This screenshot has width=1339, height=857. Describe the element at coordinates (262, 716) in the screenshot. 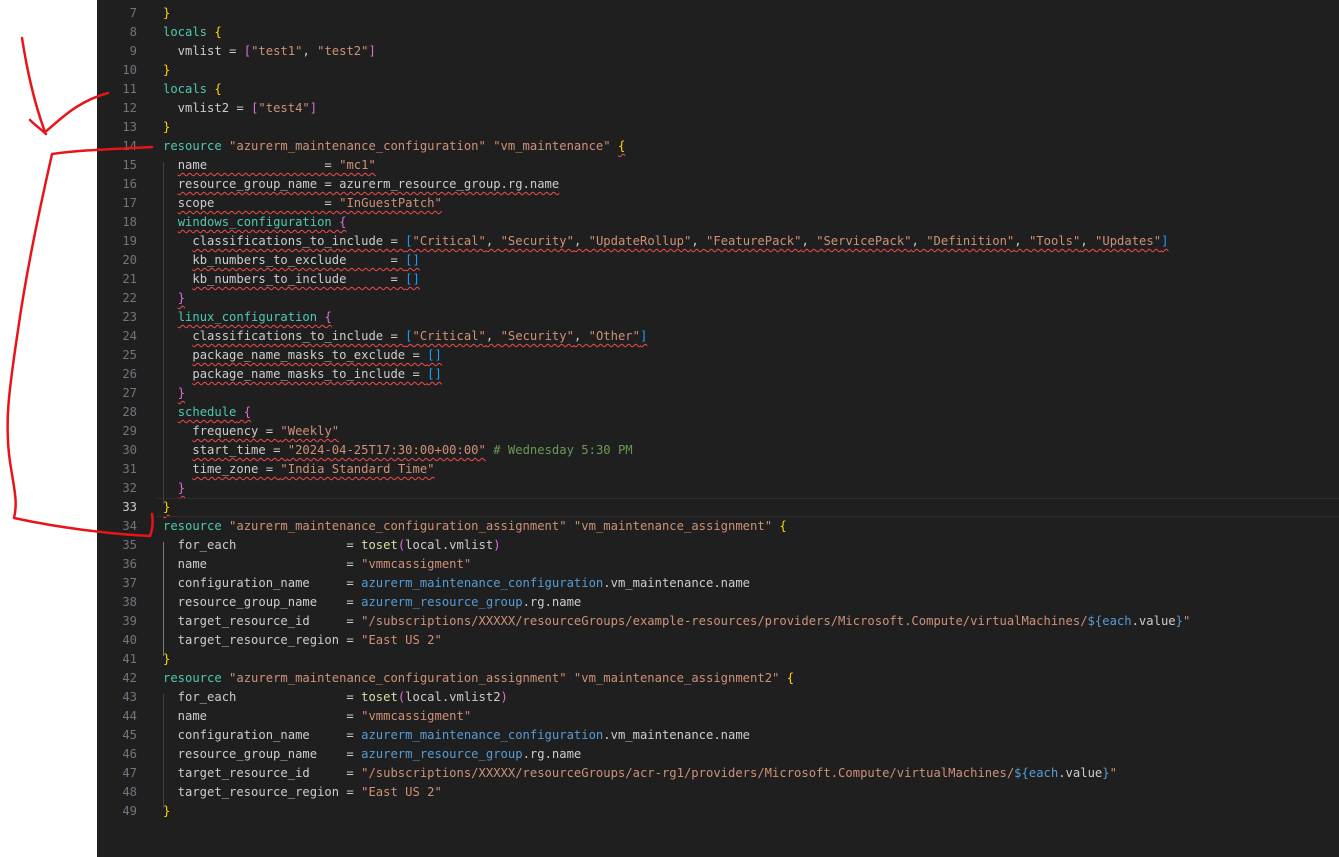

I see `code-token: name =` at that location.